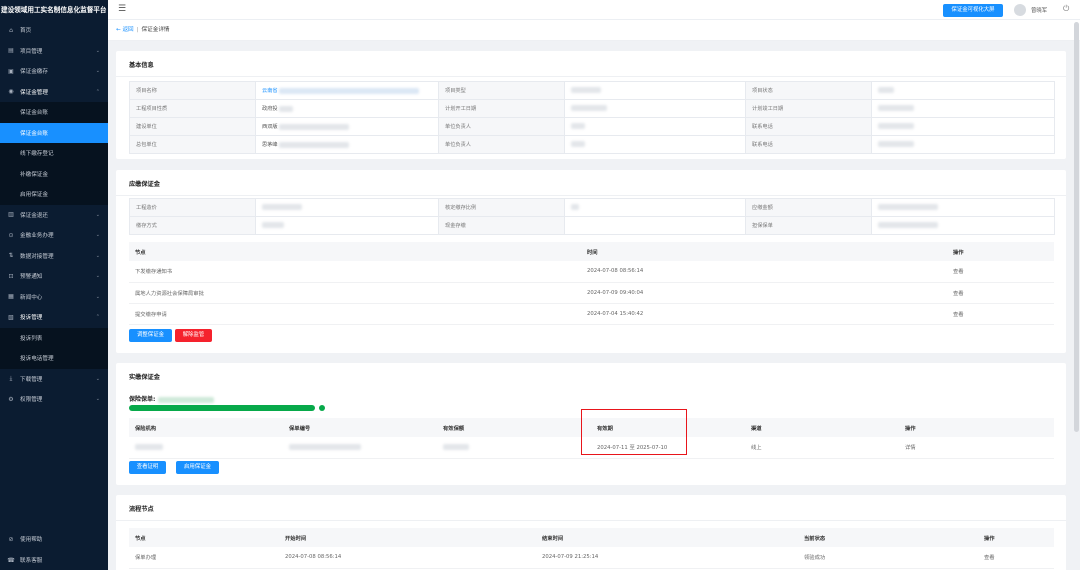  I want to click on sidebar-item: ⇅ 数据对接管理 ⌄, so click(54, 256).